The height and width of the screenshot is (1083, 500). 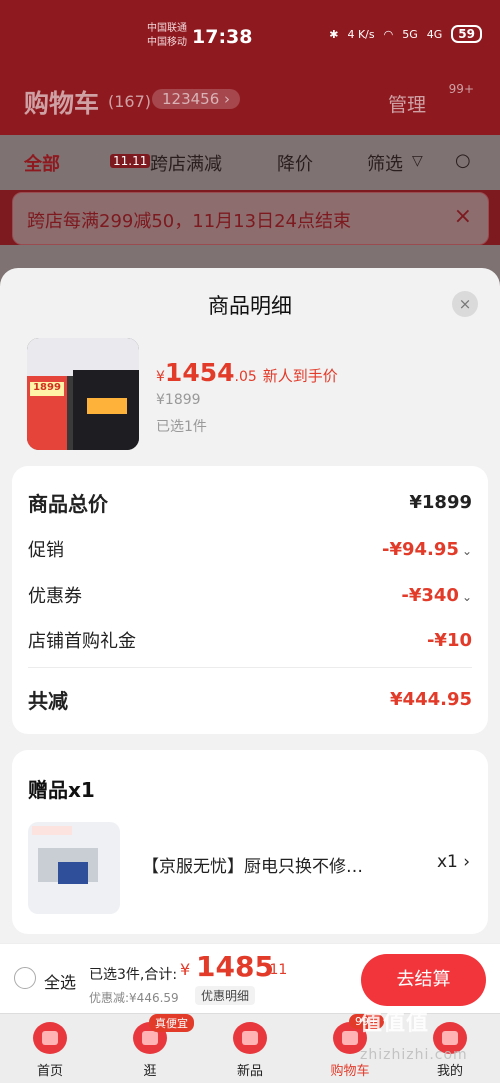 I want to click on manage-button: 管理, so click(x=407, y=103).